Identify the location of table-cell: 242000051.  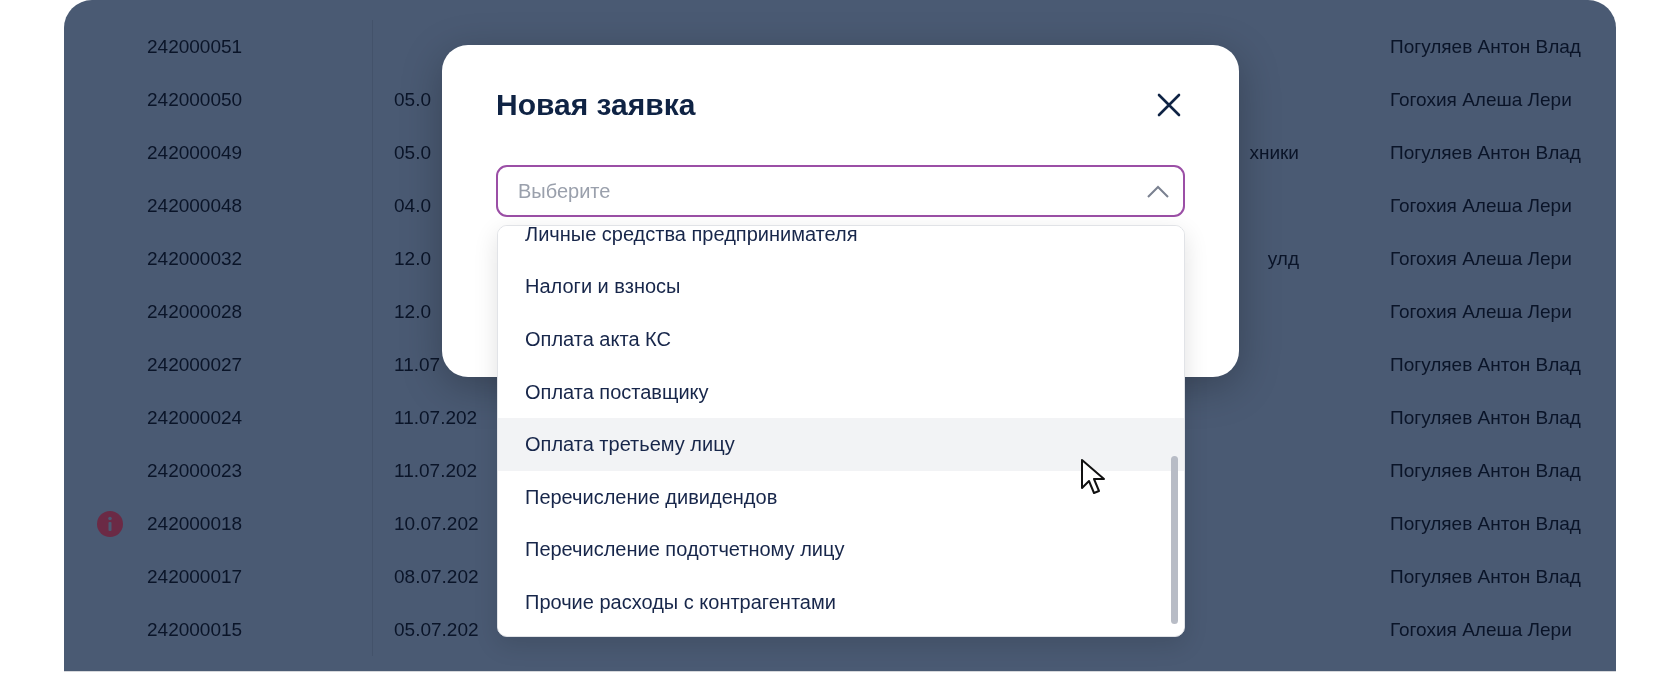
(195, 46).